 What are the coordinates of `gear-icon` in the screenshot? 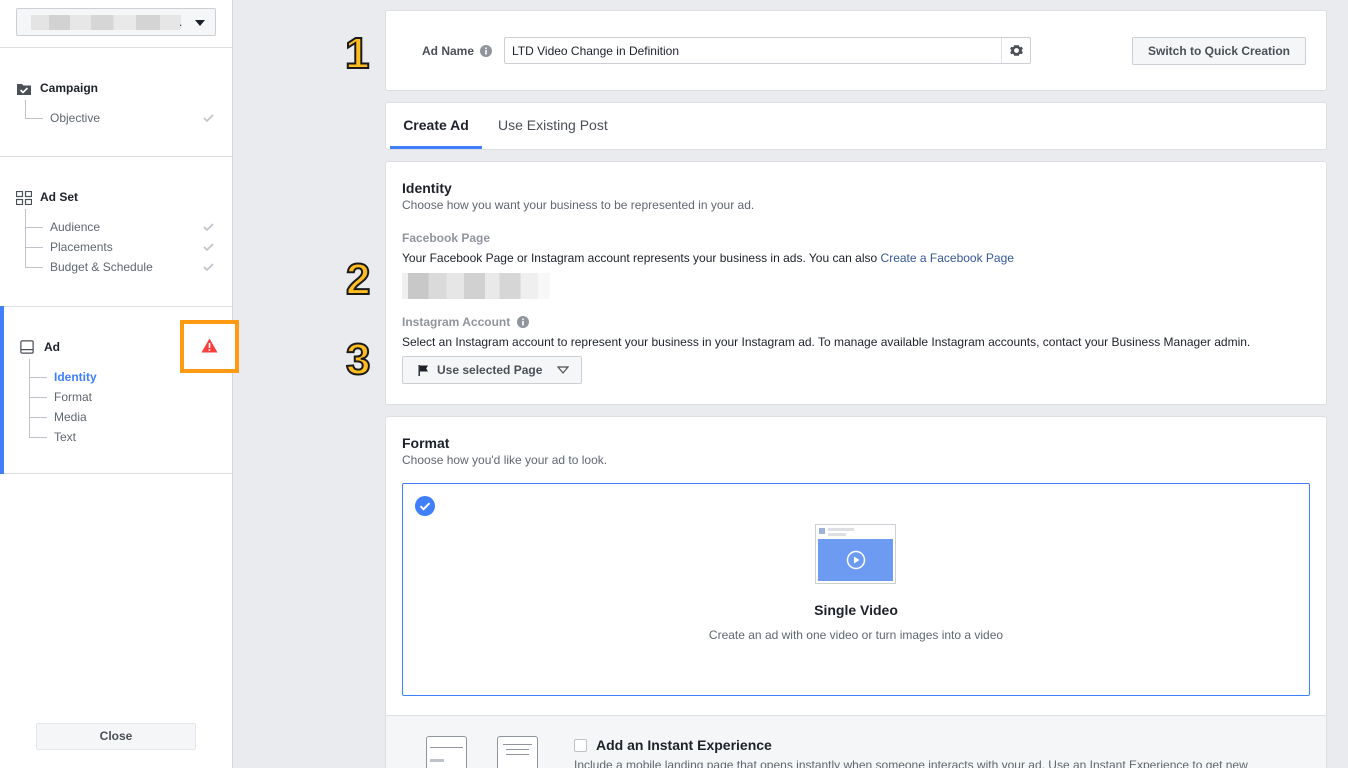 It's located at (1016, 50).